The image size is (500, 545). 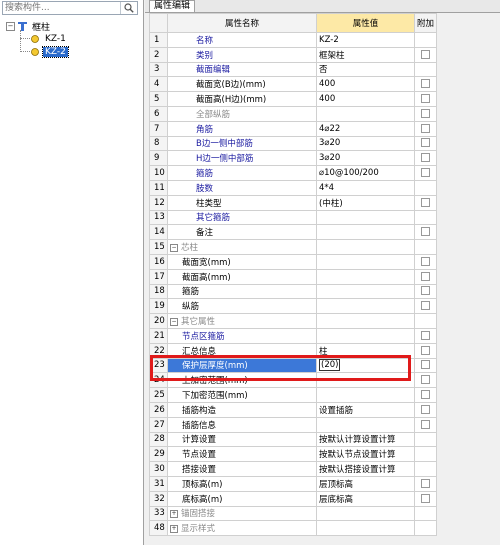 I want to click on property-row: 19 纵筋, so click(x=293, y=306).